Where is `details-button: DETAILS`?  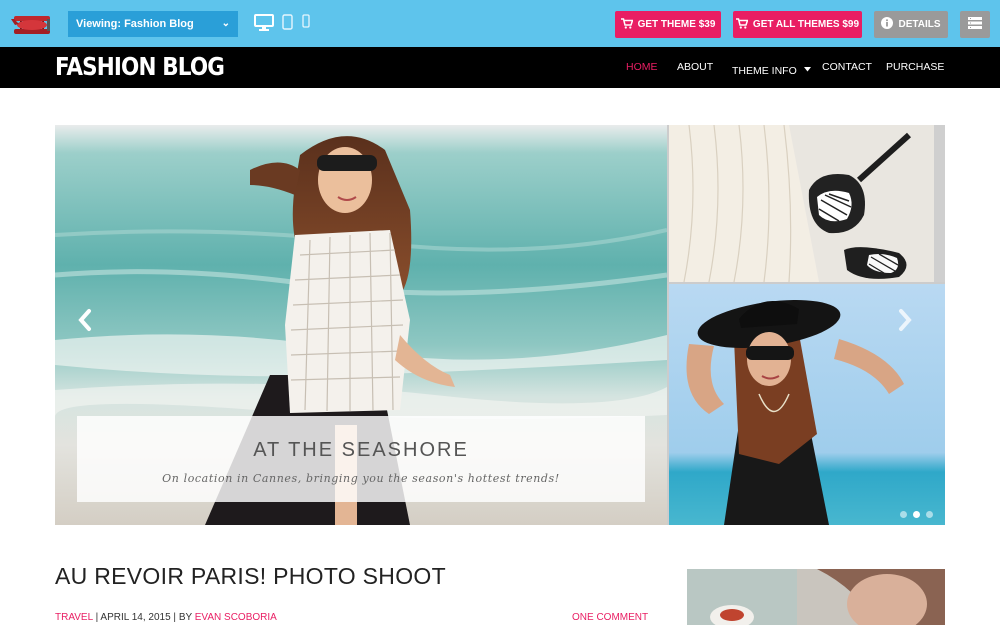 details-button: DETAILS is located at coordinates (911, 24).